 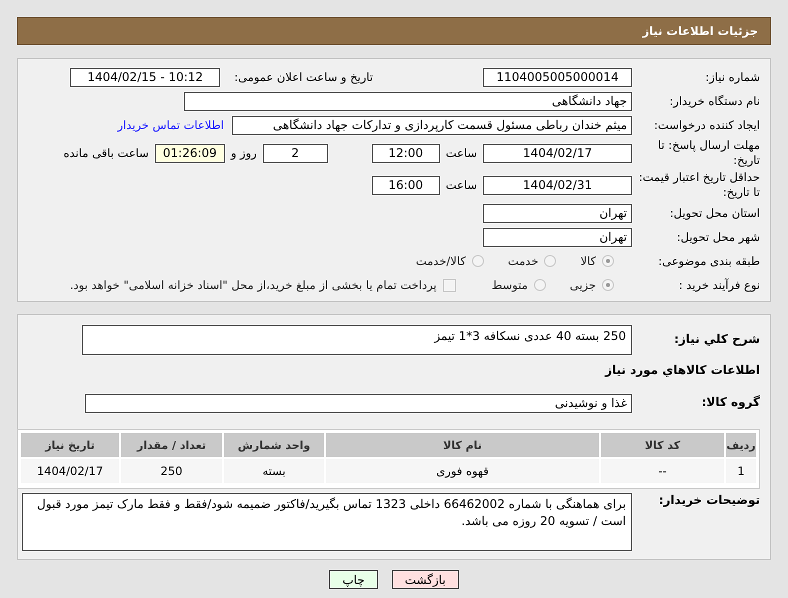 What do you see at coordinates (706, 125) in the screenshot?
I see `field-label: ایجاد کننده درخواست:` at bounding box center [706, 125].